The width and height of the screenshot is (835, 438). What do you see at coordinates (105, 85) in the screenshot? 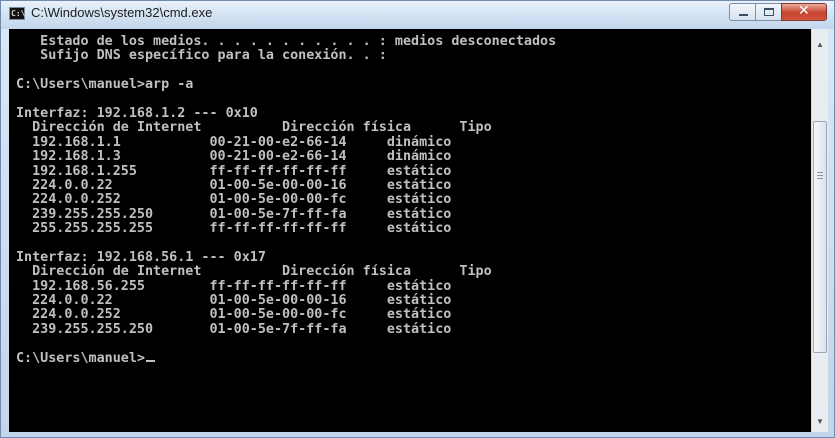
I see `console-line: C:\Users\manuel>arp -a` at bounding box center [105, 85].